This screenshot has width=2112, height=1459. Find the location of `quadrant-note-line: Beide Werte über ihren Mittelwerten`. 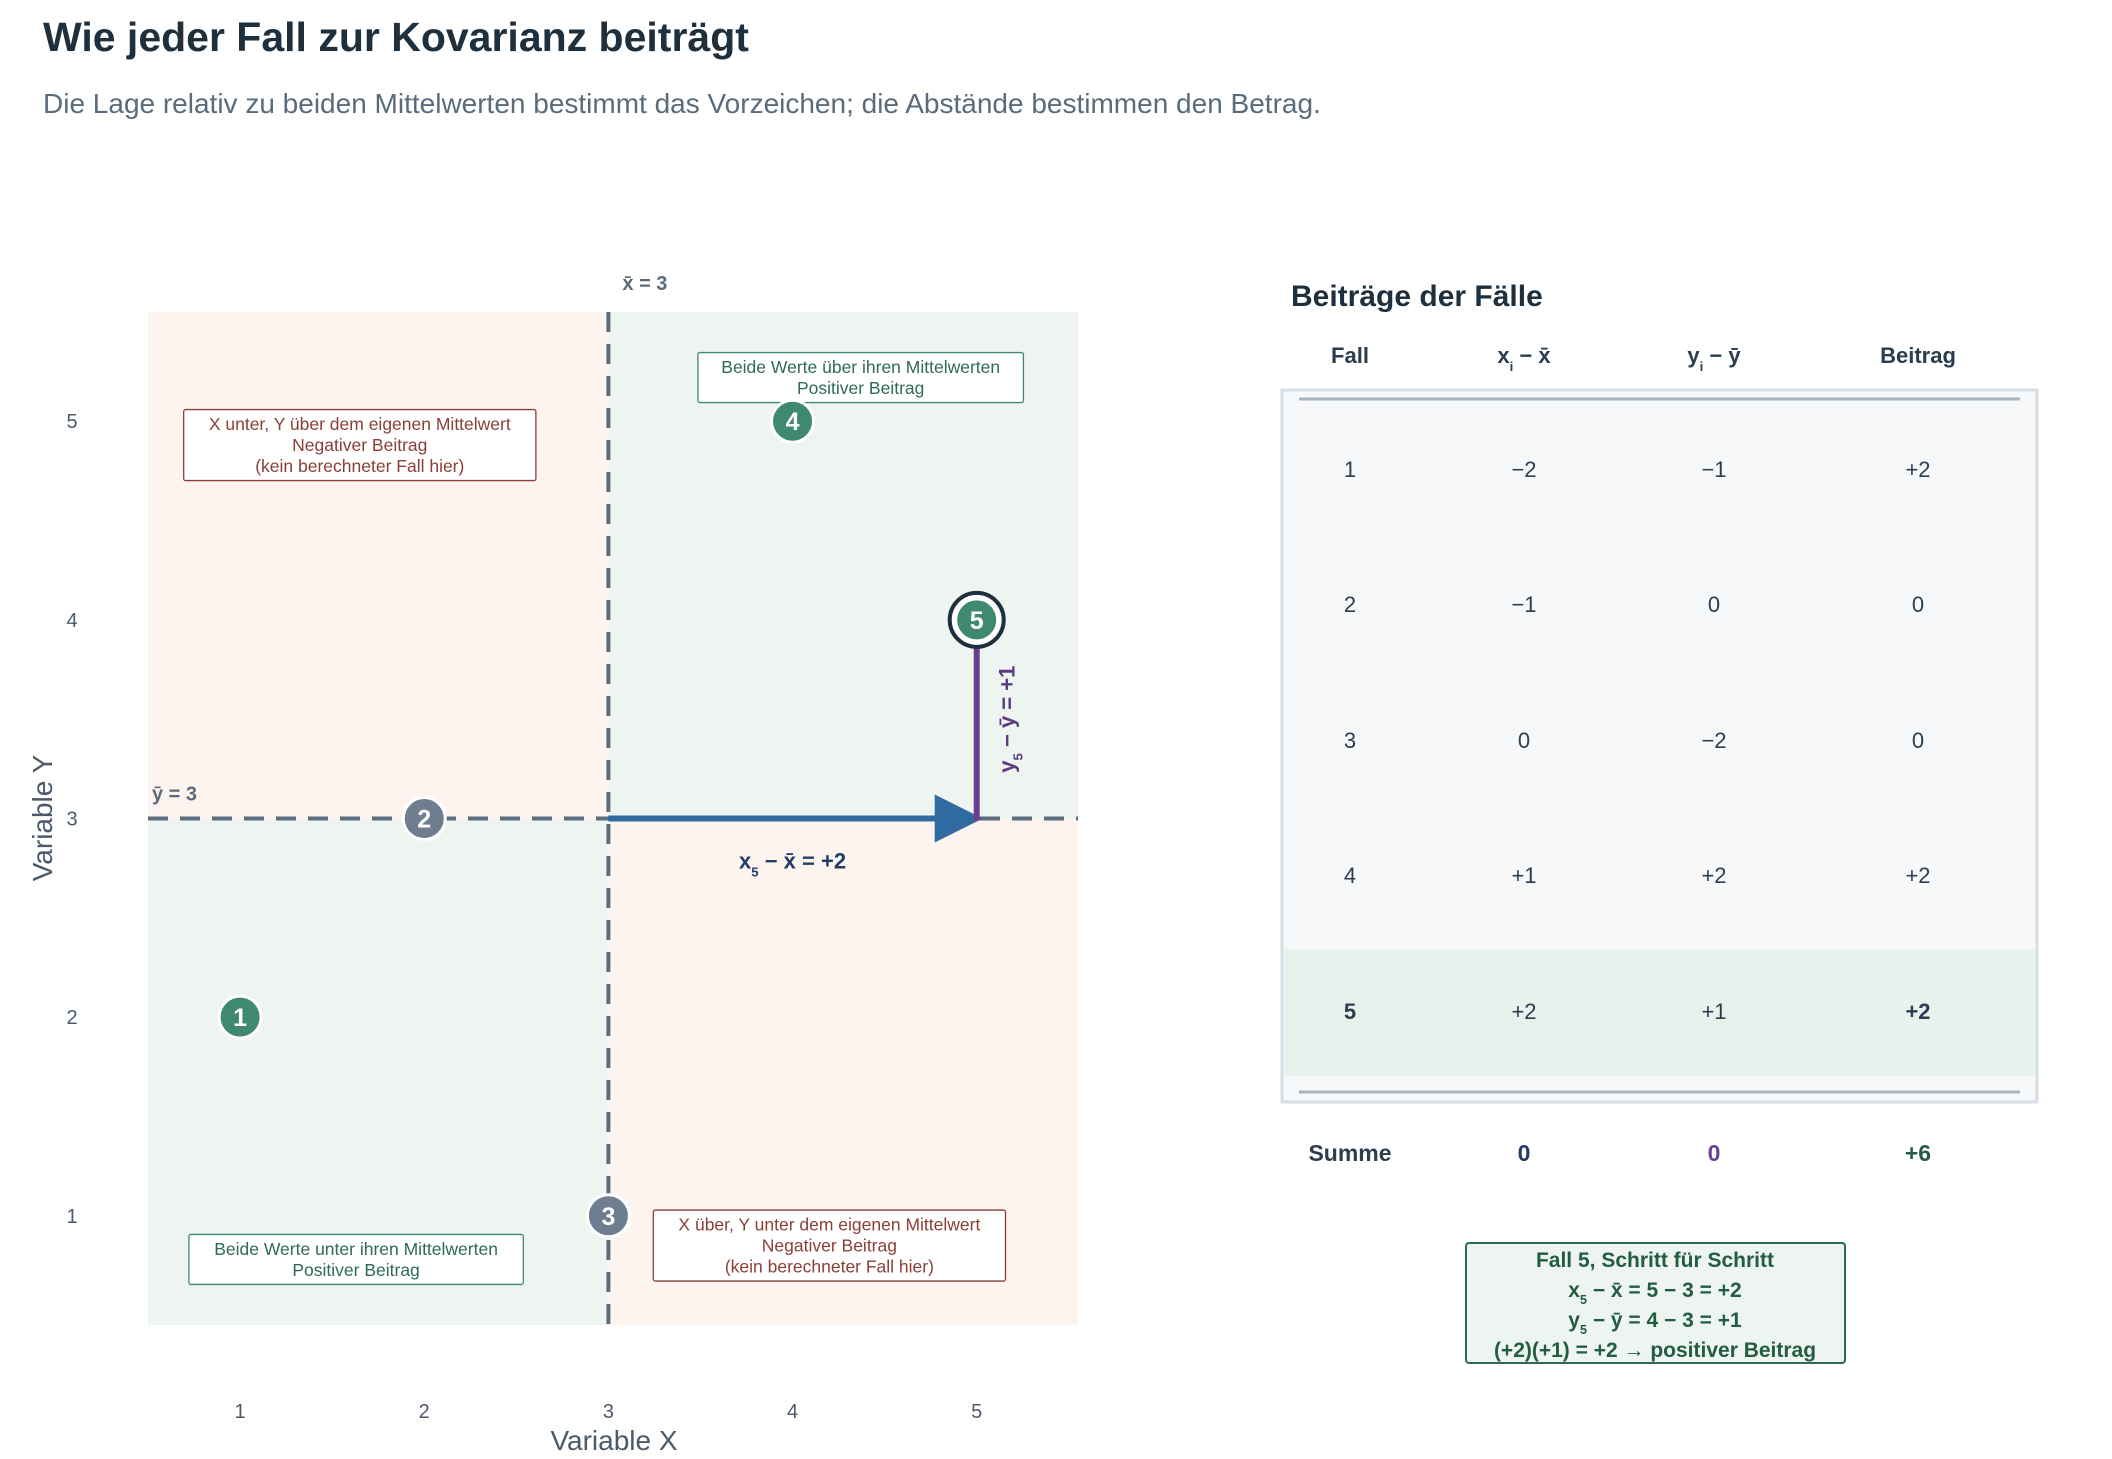

quadrant-note-line: Beide Werte über ihren Mittelwerten is located at coordinates (860, 367).